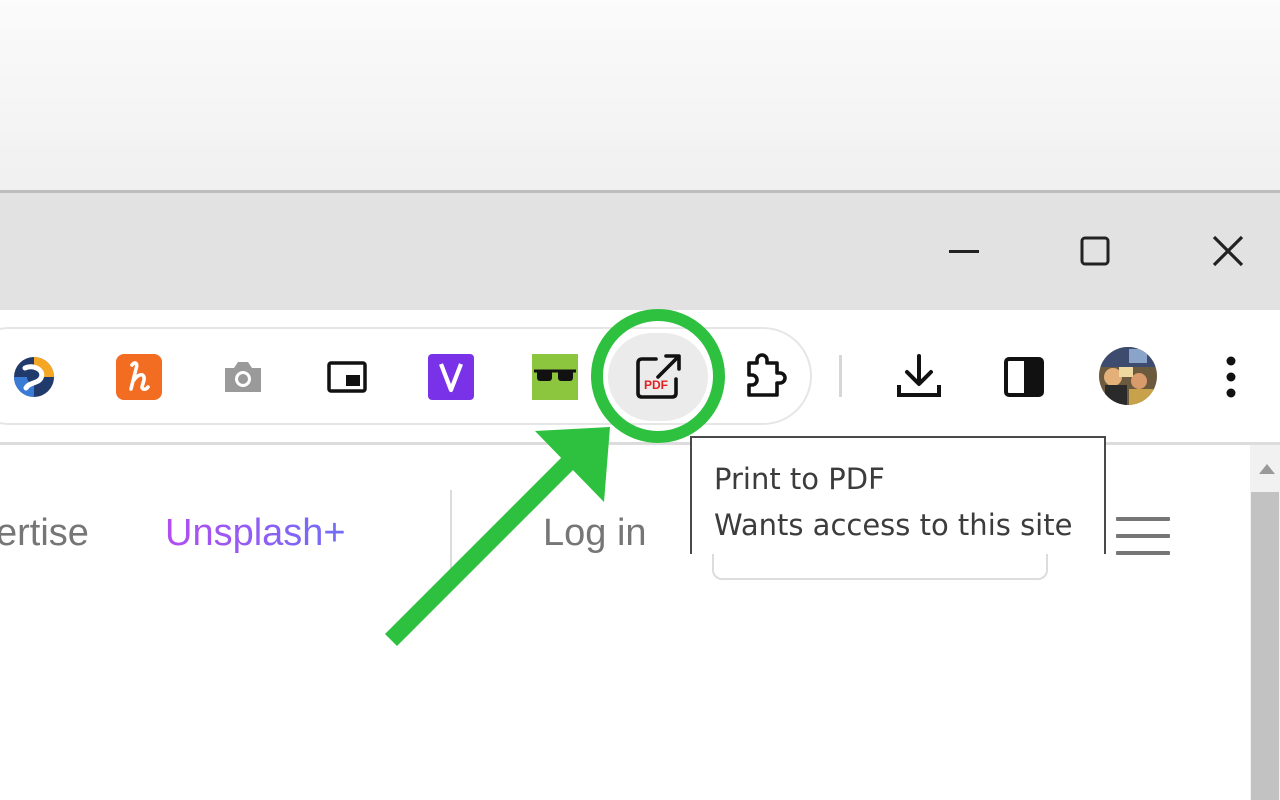  What do you see at coordinates (898, 495) in the screenshot?
I see `extension-tooltip: Print to PDF Wants access to this site` at bounding box center [898, 495].